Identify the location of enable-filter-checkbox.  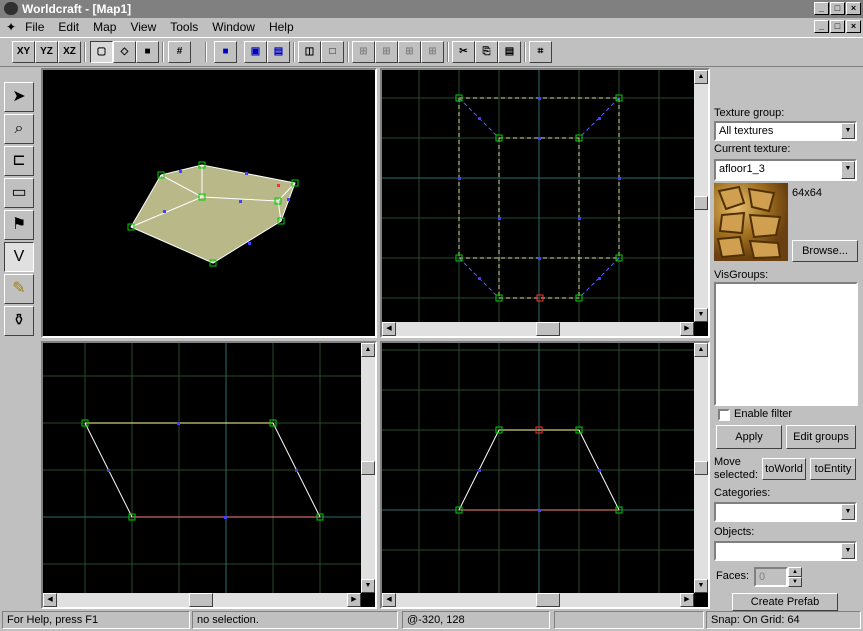
(724, 415).